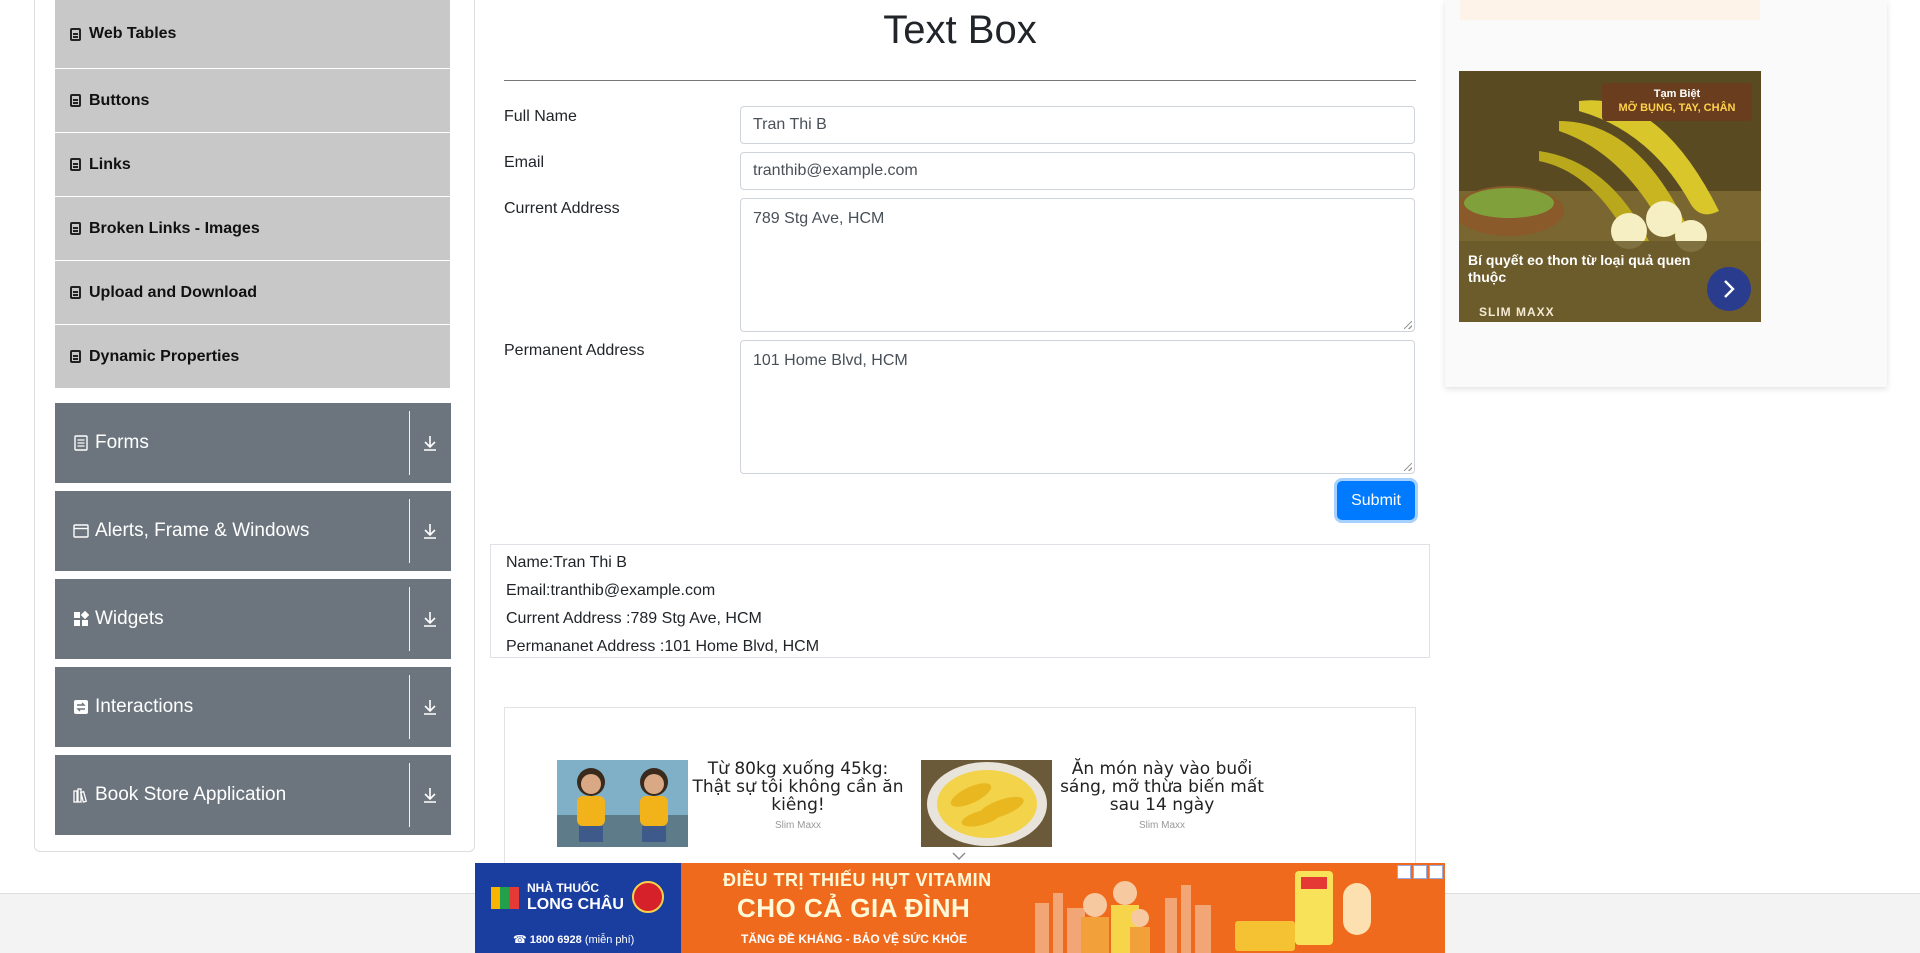  Describe the element at coordinates (960, 80) in the screenshot. I see `title-divider` at that location.